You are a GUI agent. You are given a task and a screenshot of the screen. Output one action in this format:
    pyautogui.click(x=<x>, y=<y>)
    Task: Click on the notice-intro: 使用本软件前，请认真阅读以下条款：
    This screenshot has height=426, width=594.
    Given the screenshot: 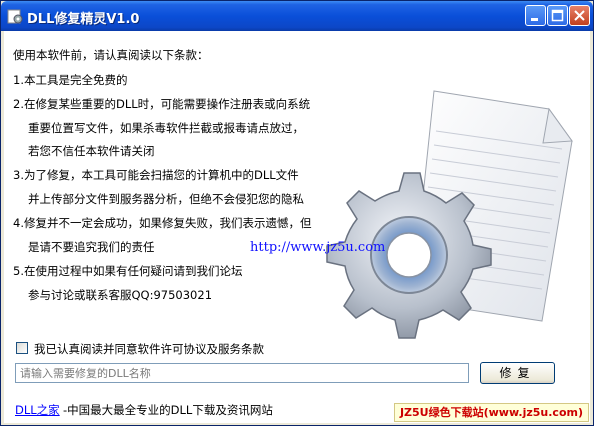 What is the action you would take?
    pyautogui.click(x=111, y=55)
    